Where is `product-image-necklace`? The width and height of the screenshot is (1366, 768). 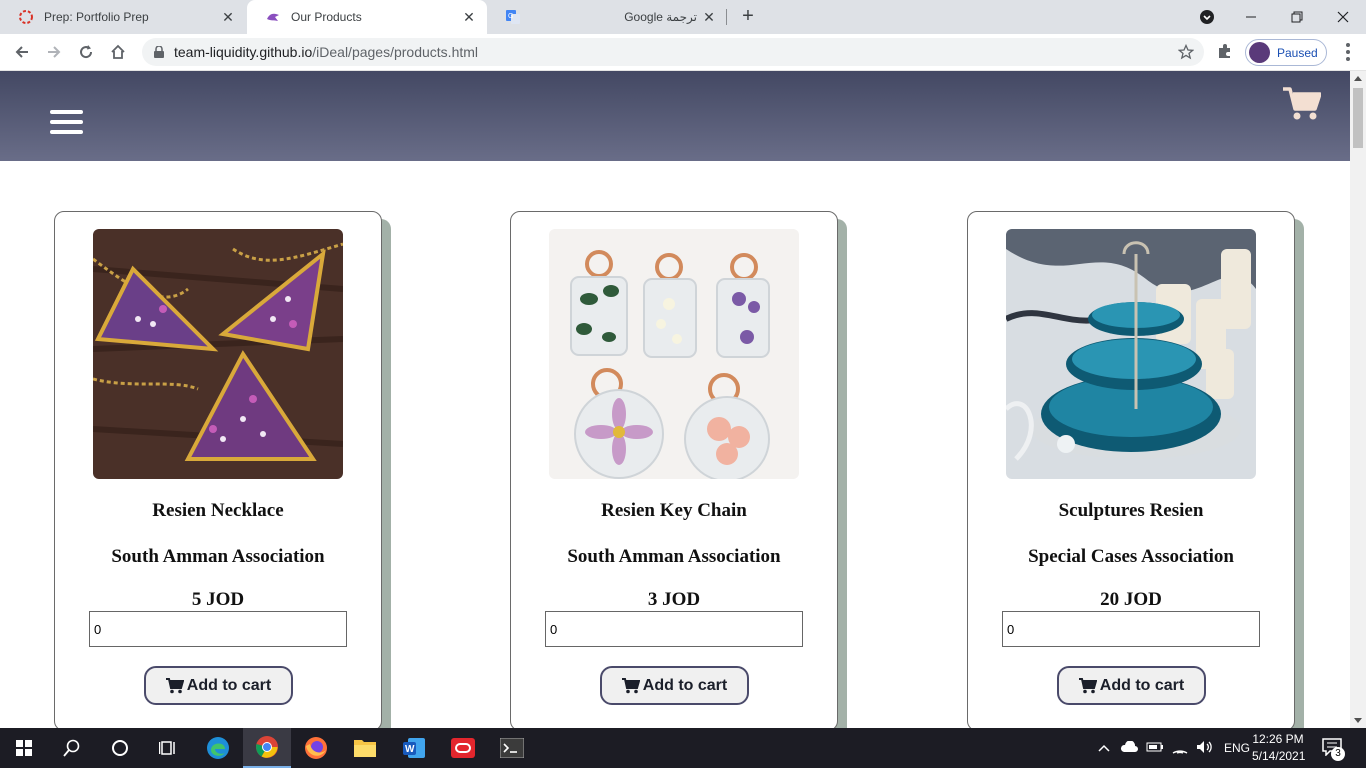
product-image-necklace is located at coordinates (218, 354).